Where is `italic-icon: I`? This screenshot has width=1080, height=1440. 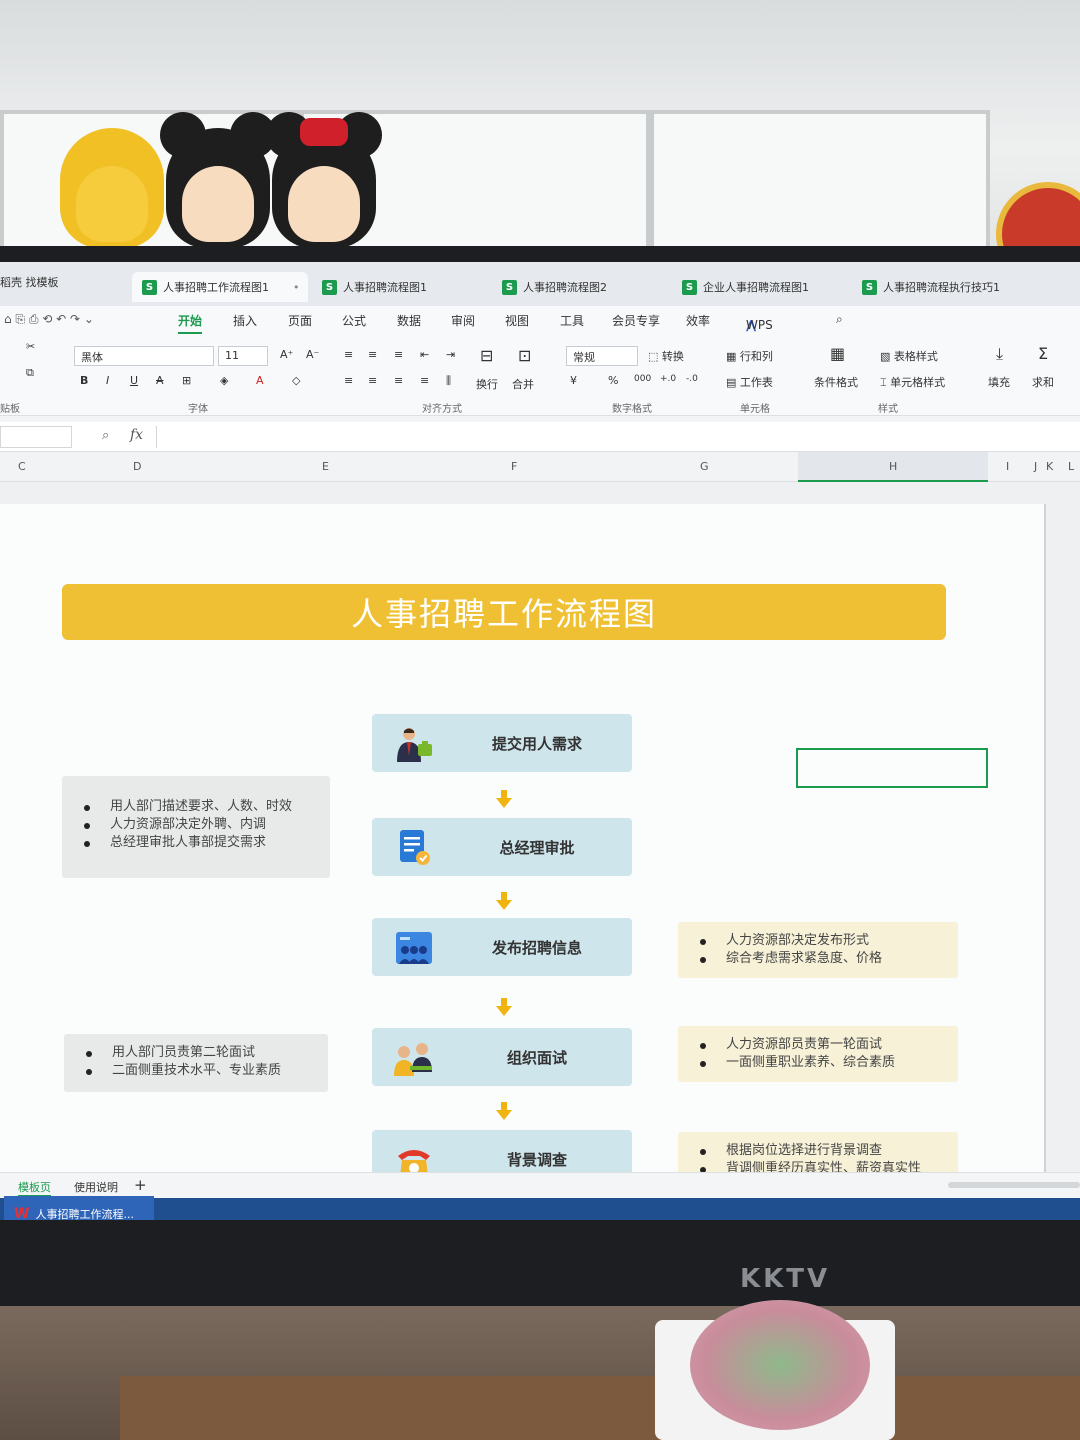 italic-icon: I is located at coordinates (107, 380).